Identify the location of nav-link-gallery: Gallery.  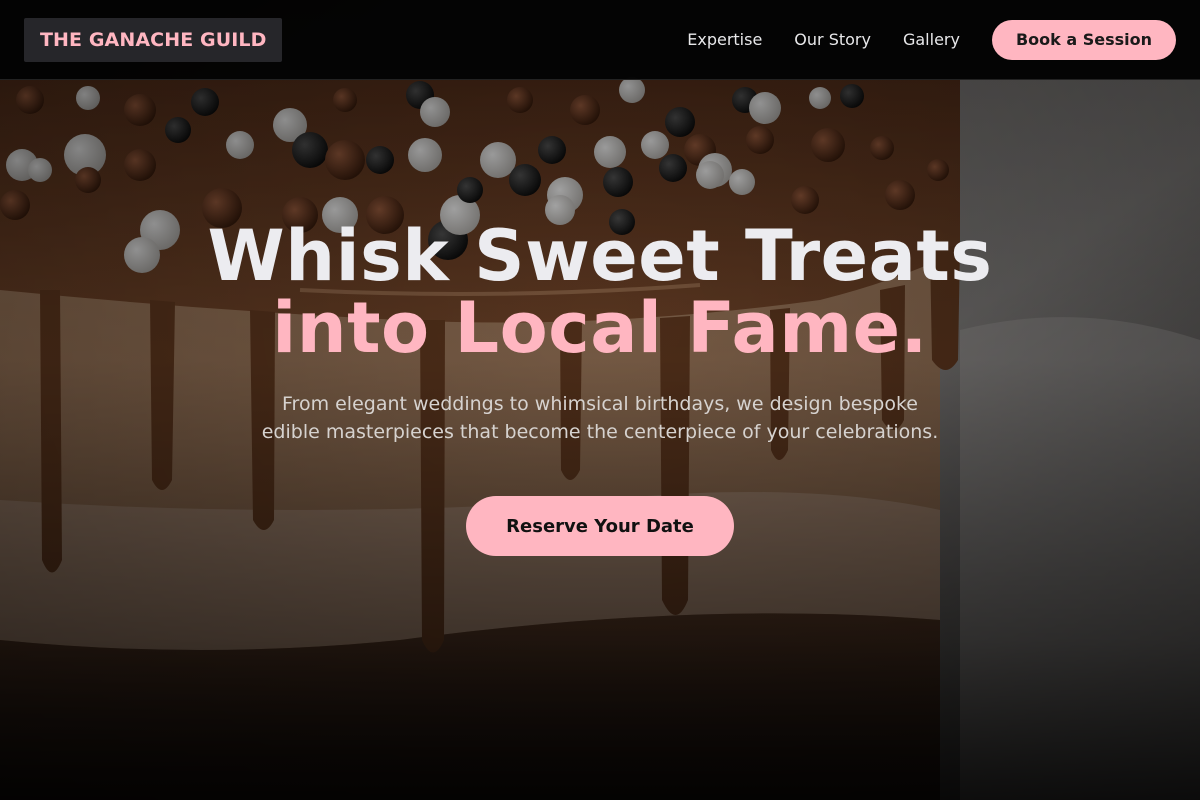
(931, 39).